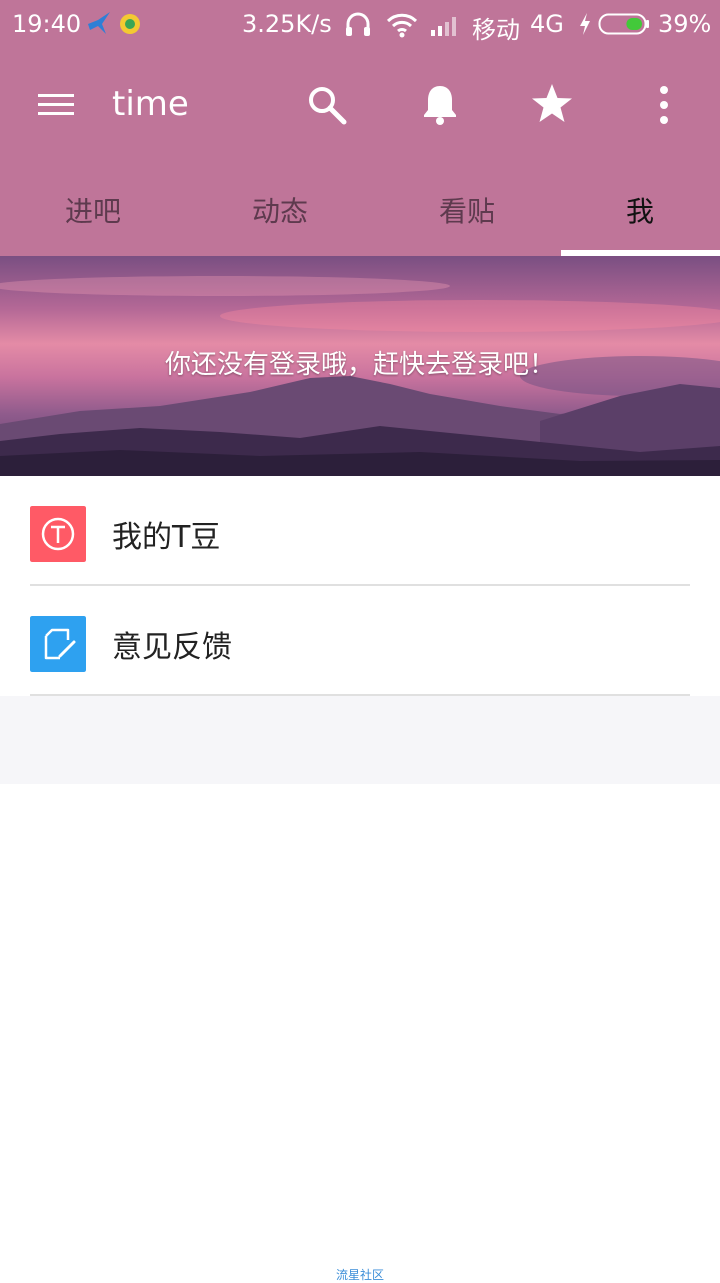 The image size is (720, 1283). Describe the element at coordinates (360, 105) in the screenshot. I see `toolbar: time` at that location.